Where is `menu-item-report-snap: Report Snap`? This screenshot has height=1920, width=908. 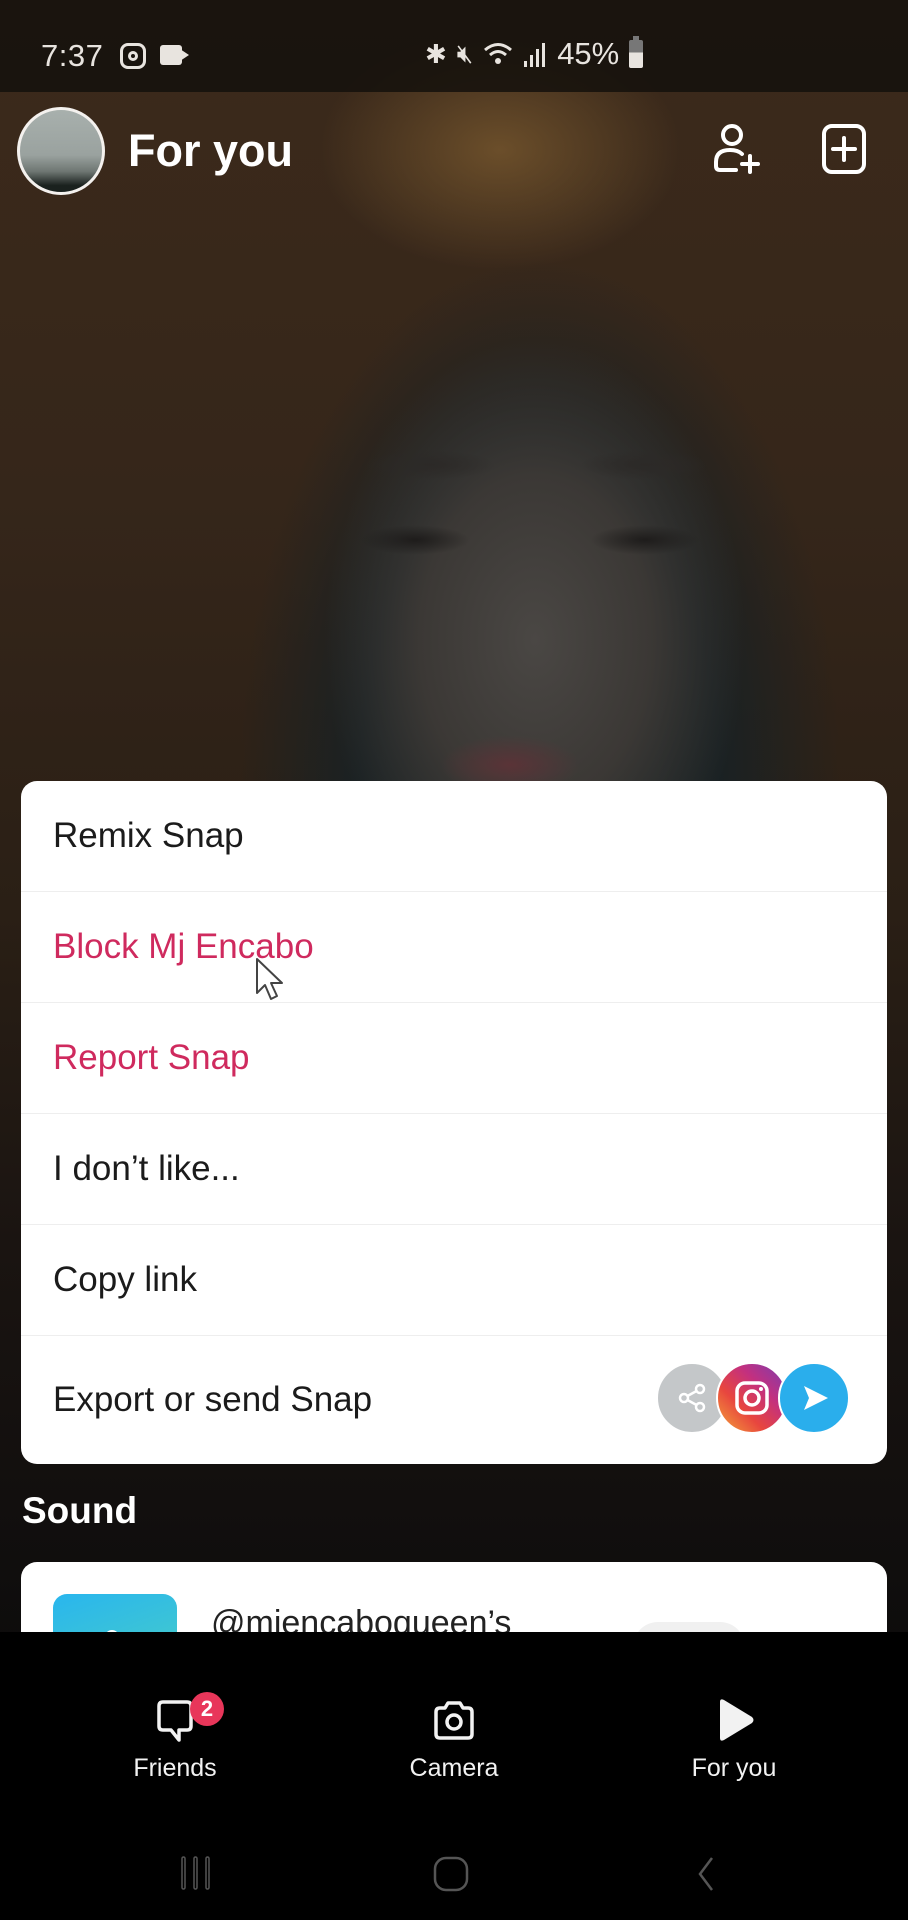
menu-item-report-snap: Report Snap is located at coordinates (454, 1058).